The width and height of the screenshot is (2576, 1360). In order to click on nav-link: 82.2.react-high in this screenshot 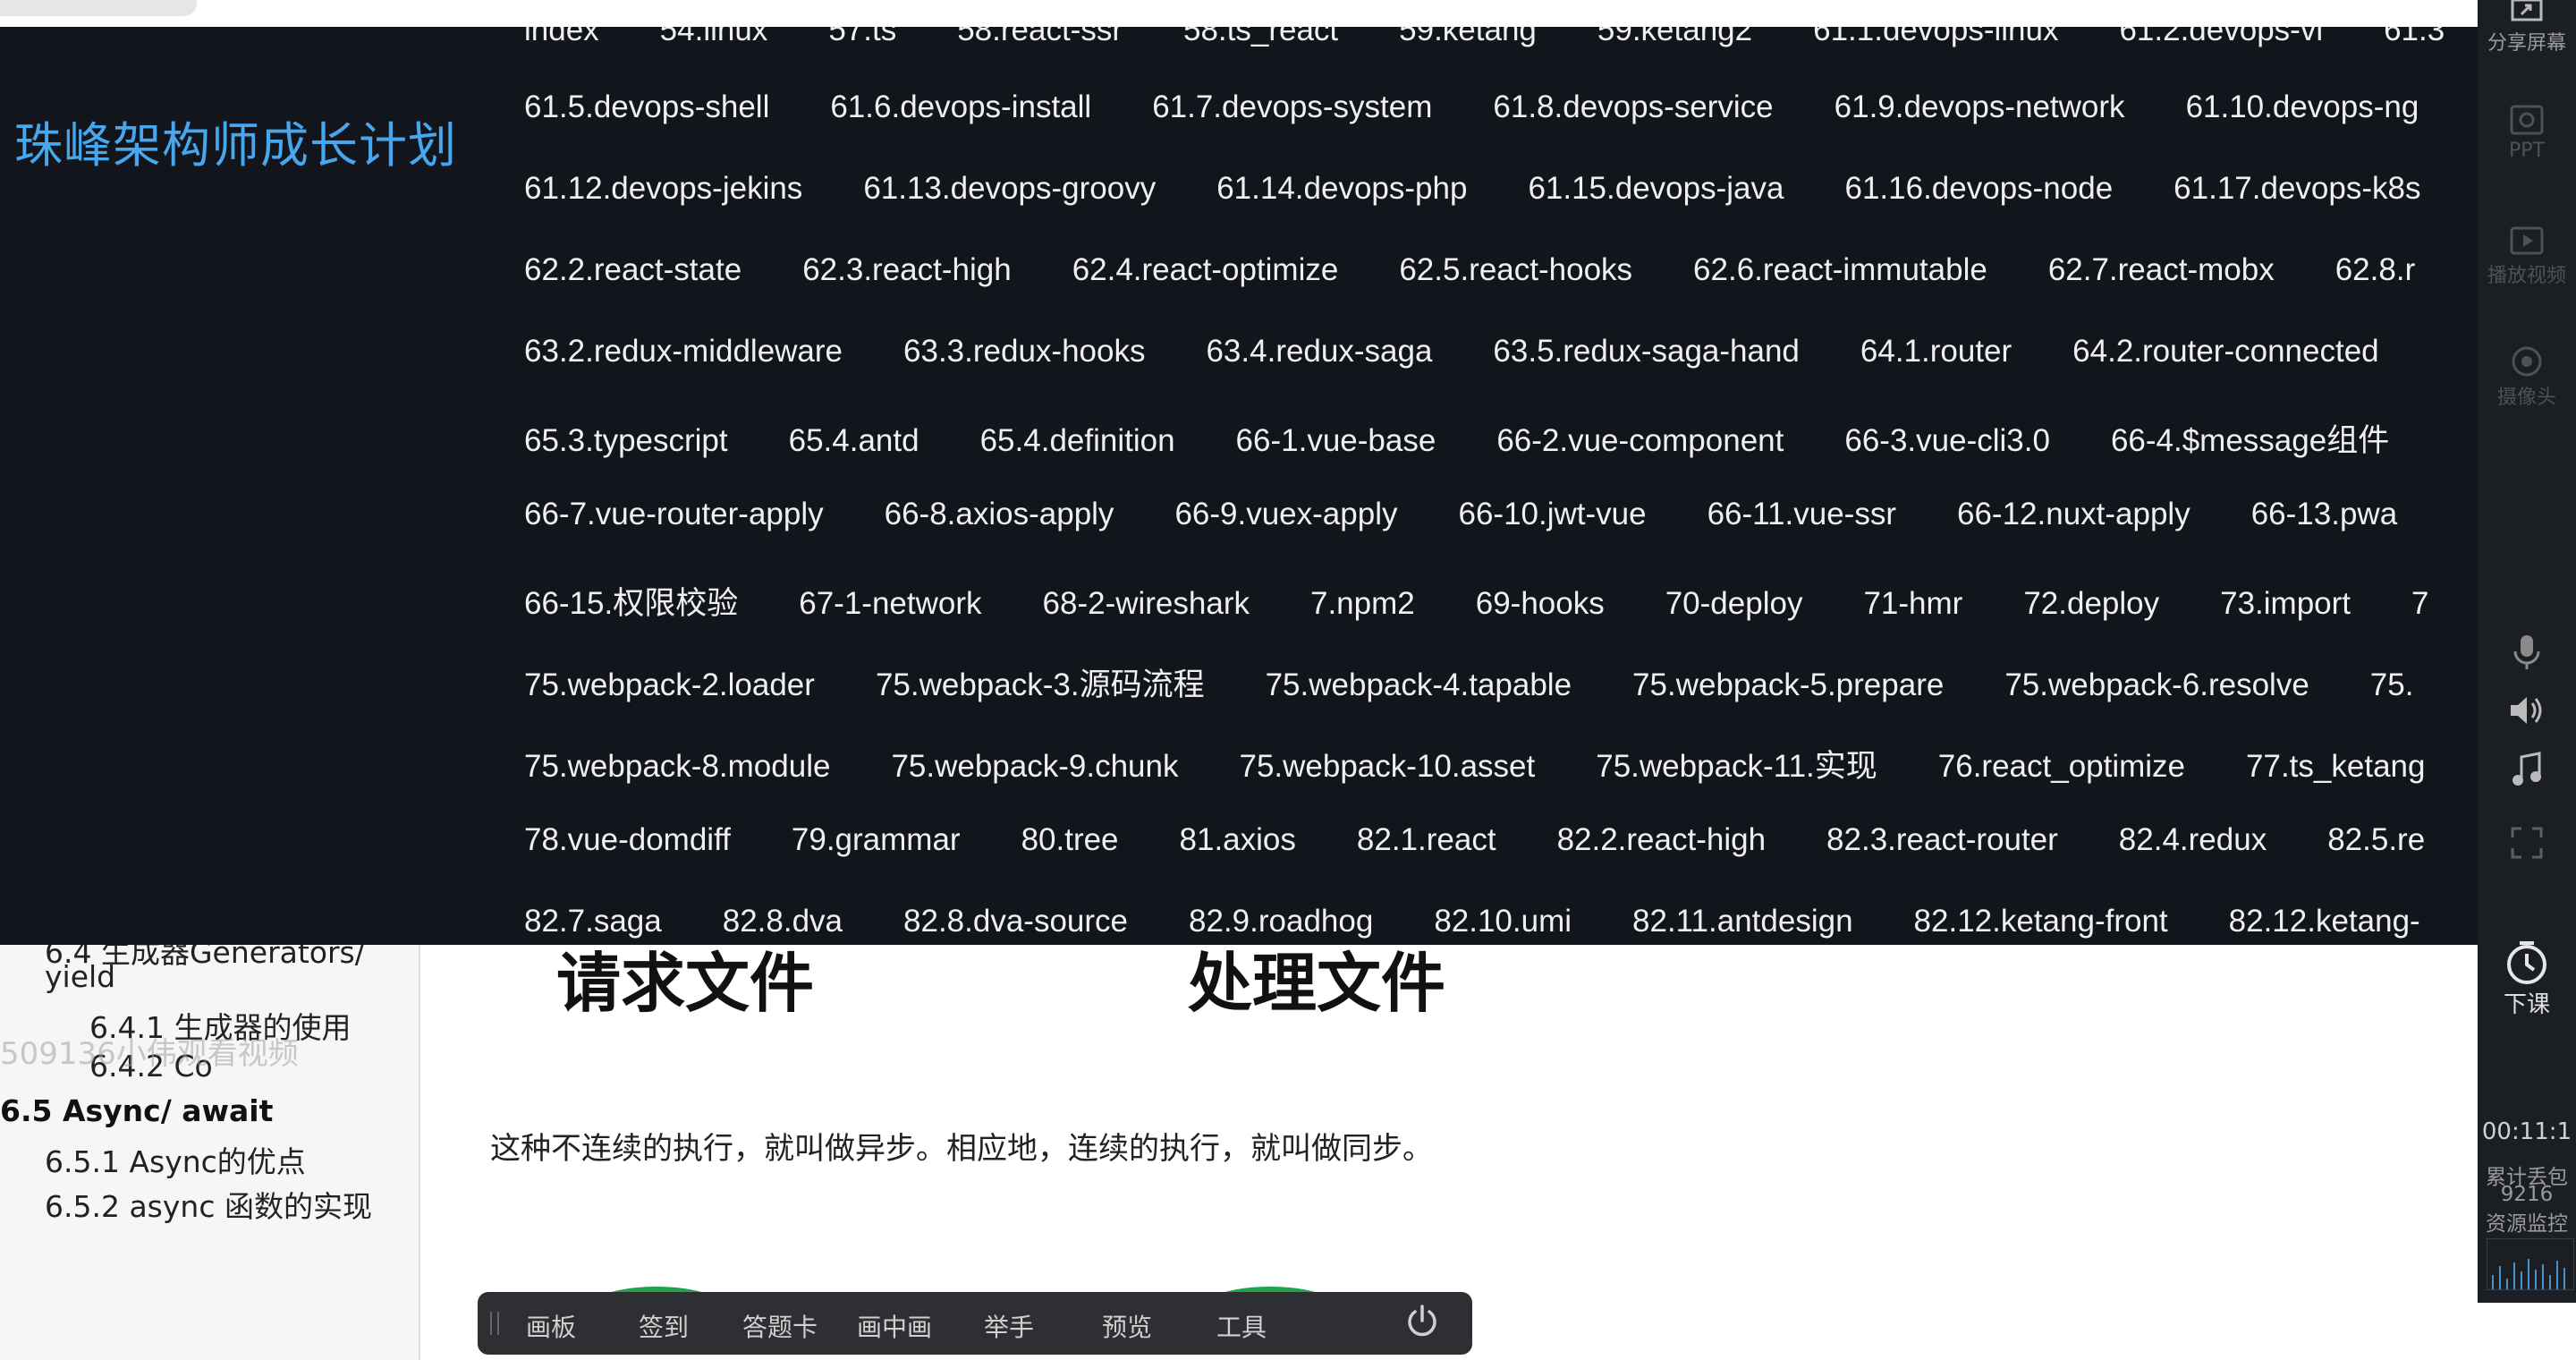, I will do `click(1661, 840)`.